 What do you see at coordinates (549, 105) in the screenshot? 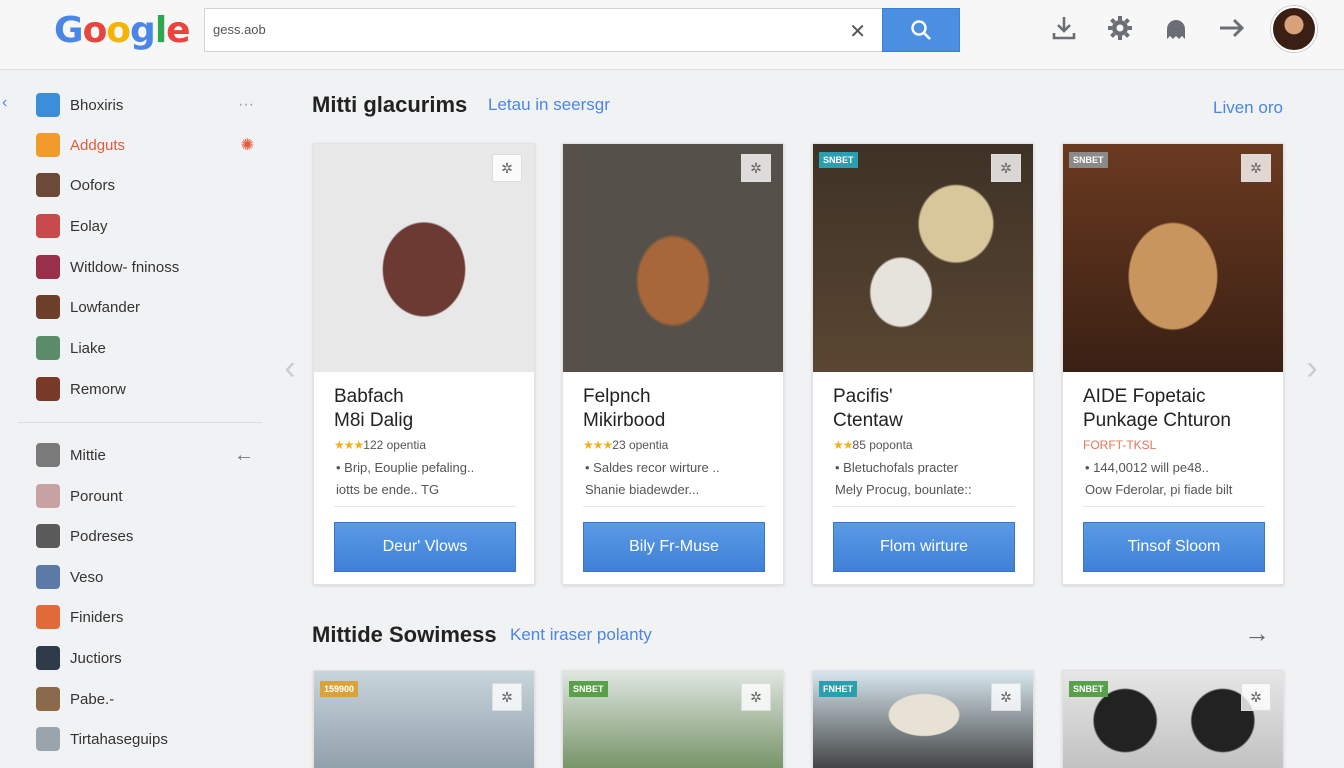
I see `section-subtitle: Letau in seersgr` at bounding box center [549, 105].